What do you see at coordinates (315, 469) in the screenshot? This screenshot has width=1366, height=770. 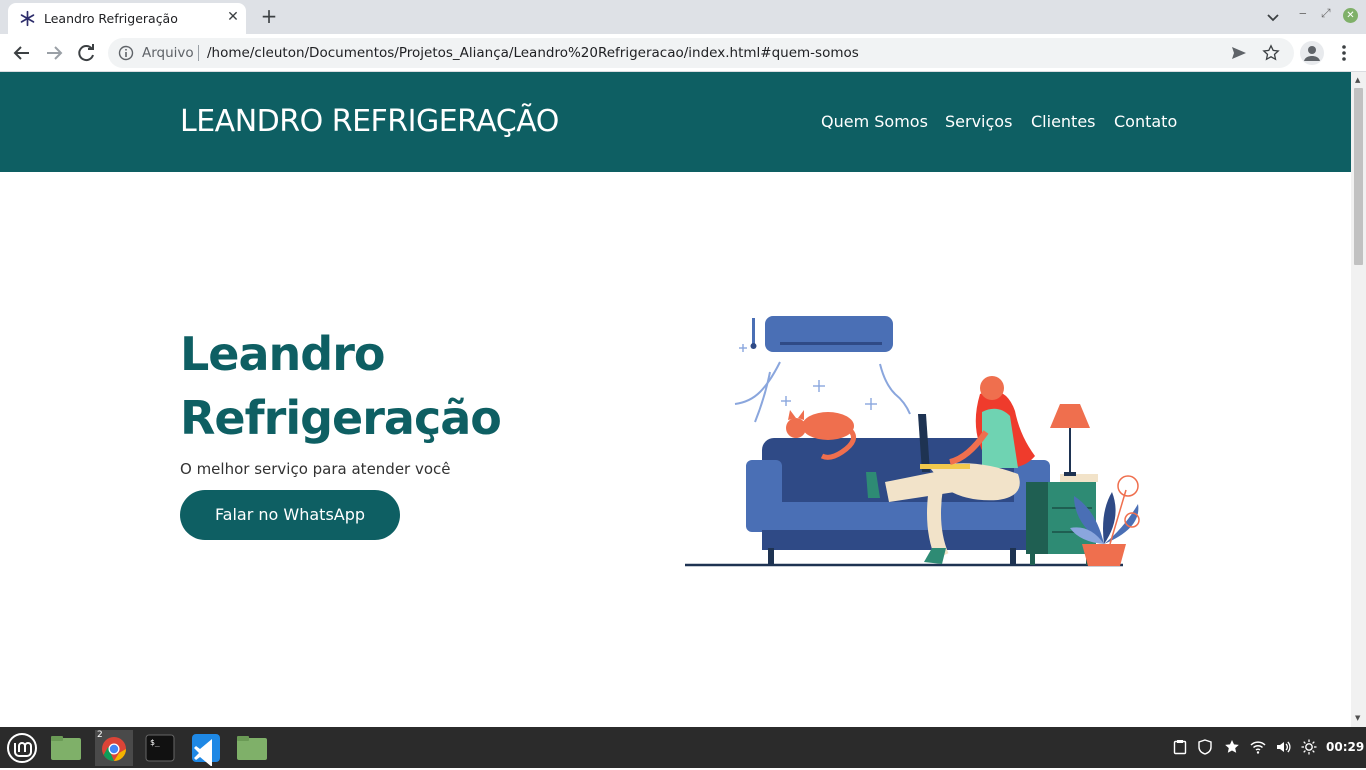 I see `hero-subtitle: O melhor serviço para atender você` at bounding box center [315, 469].